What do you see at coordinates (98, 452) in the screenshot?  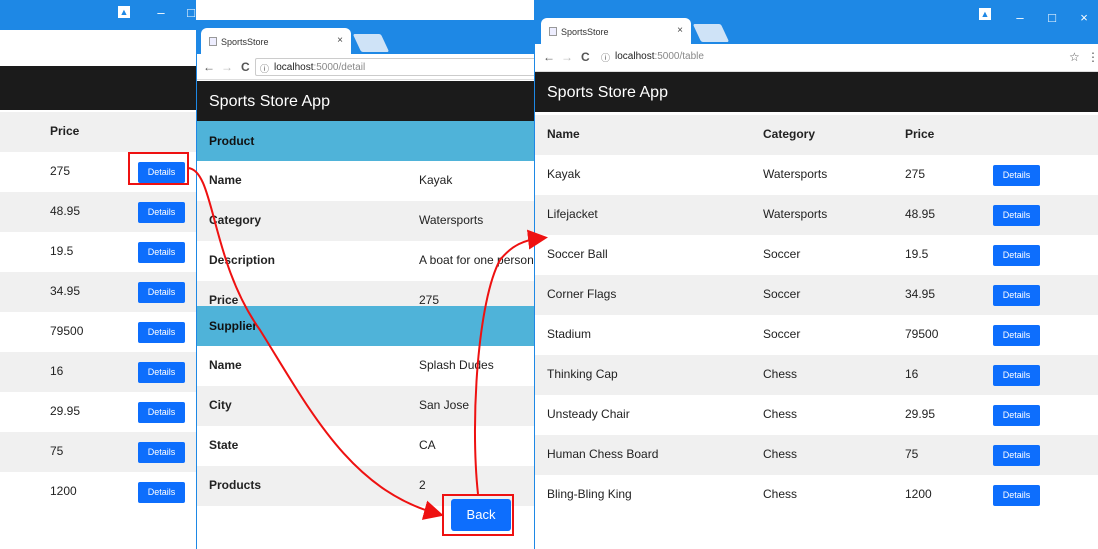 I see `left-table-row: 75 Details` at bounding box center [98, 452].